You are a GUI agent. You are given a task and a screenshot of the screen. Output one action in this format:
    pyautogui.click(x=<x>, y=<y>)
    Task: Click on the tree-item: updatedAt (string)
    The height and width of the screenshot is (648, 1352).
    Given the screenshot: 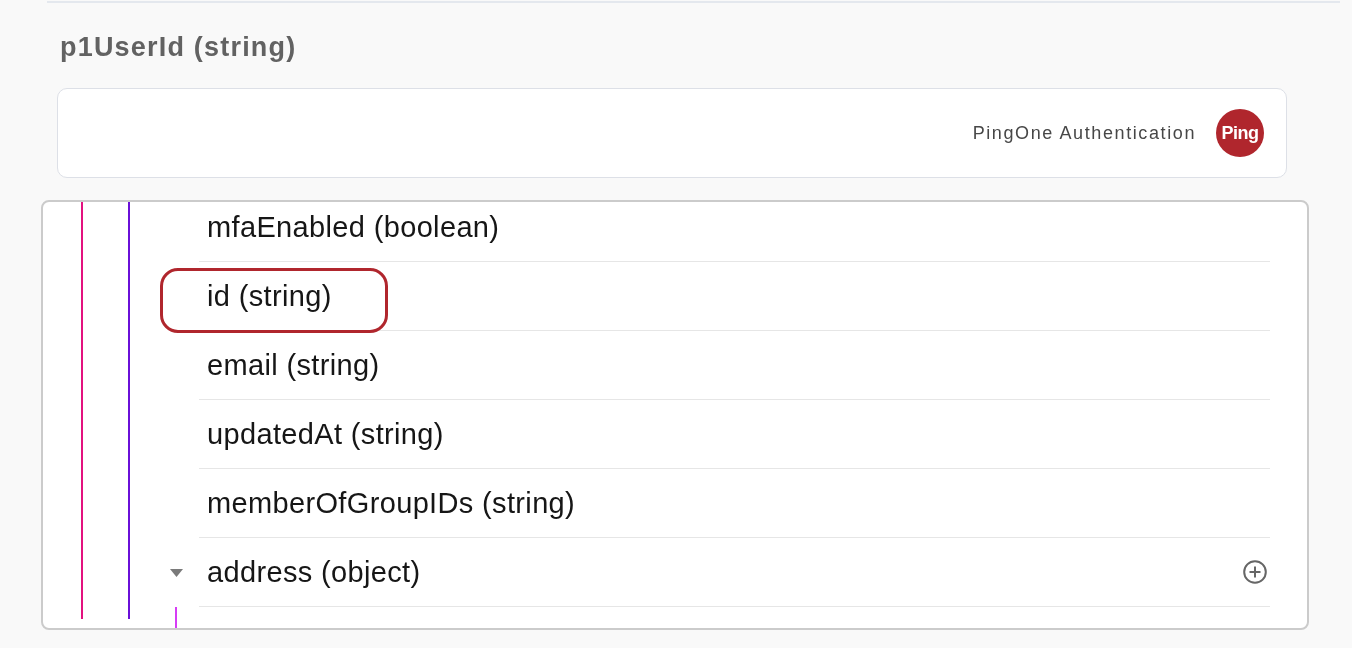 What is the action you would take?
    pyautogui.click(x=325, y=434)
    